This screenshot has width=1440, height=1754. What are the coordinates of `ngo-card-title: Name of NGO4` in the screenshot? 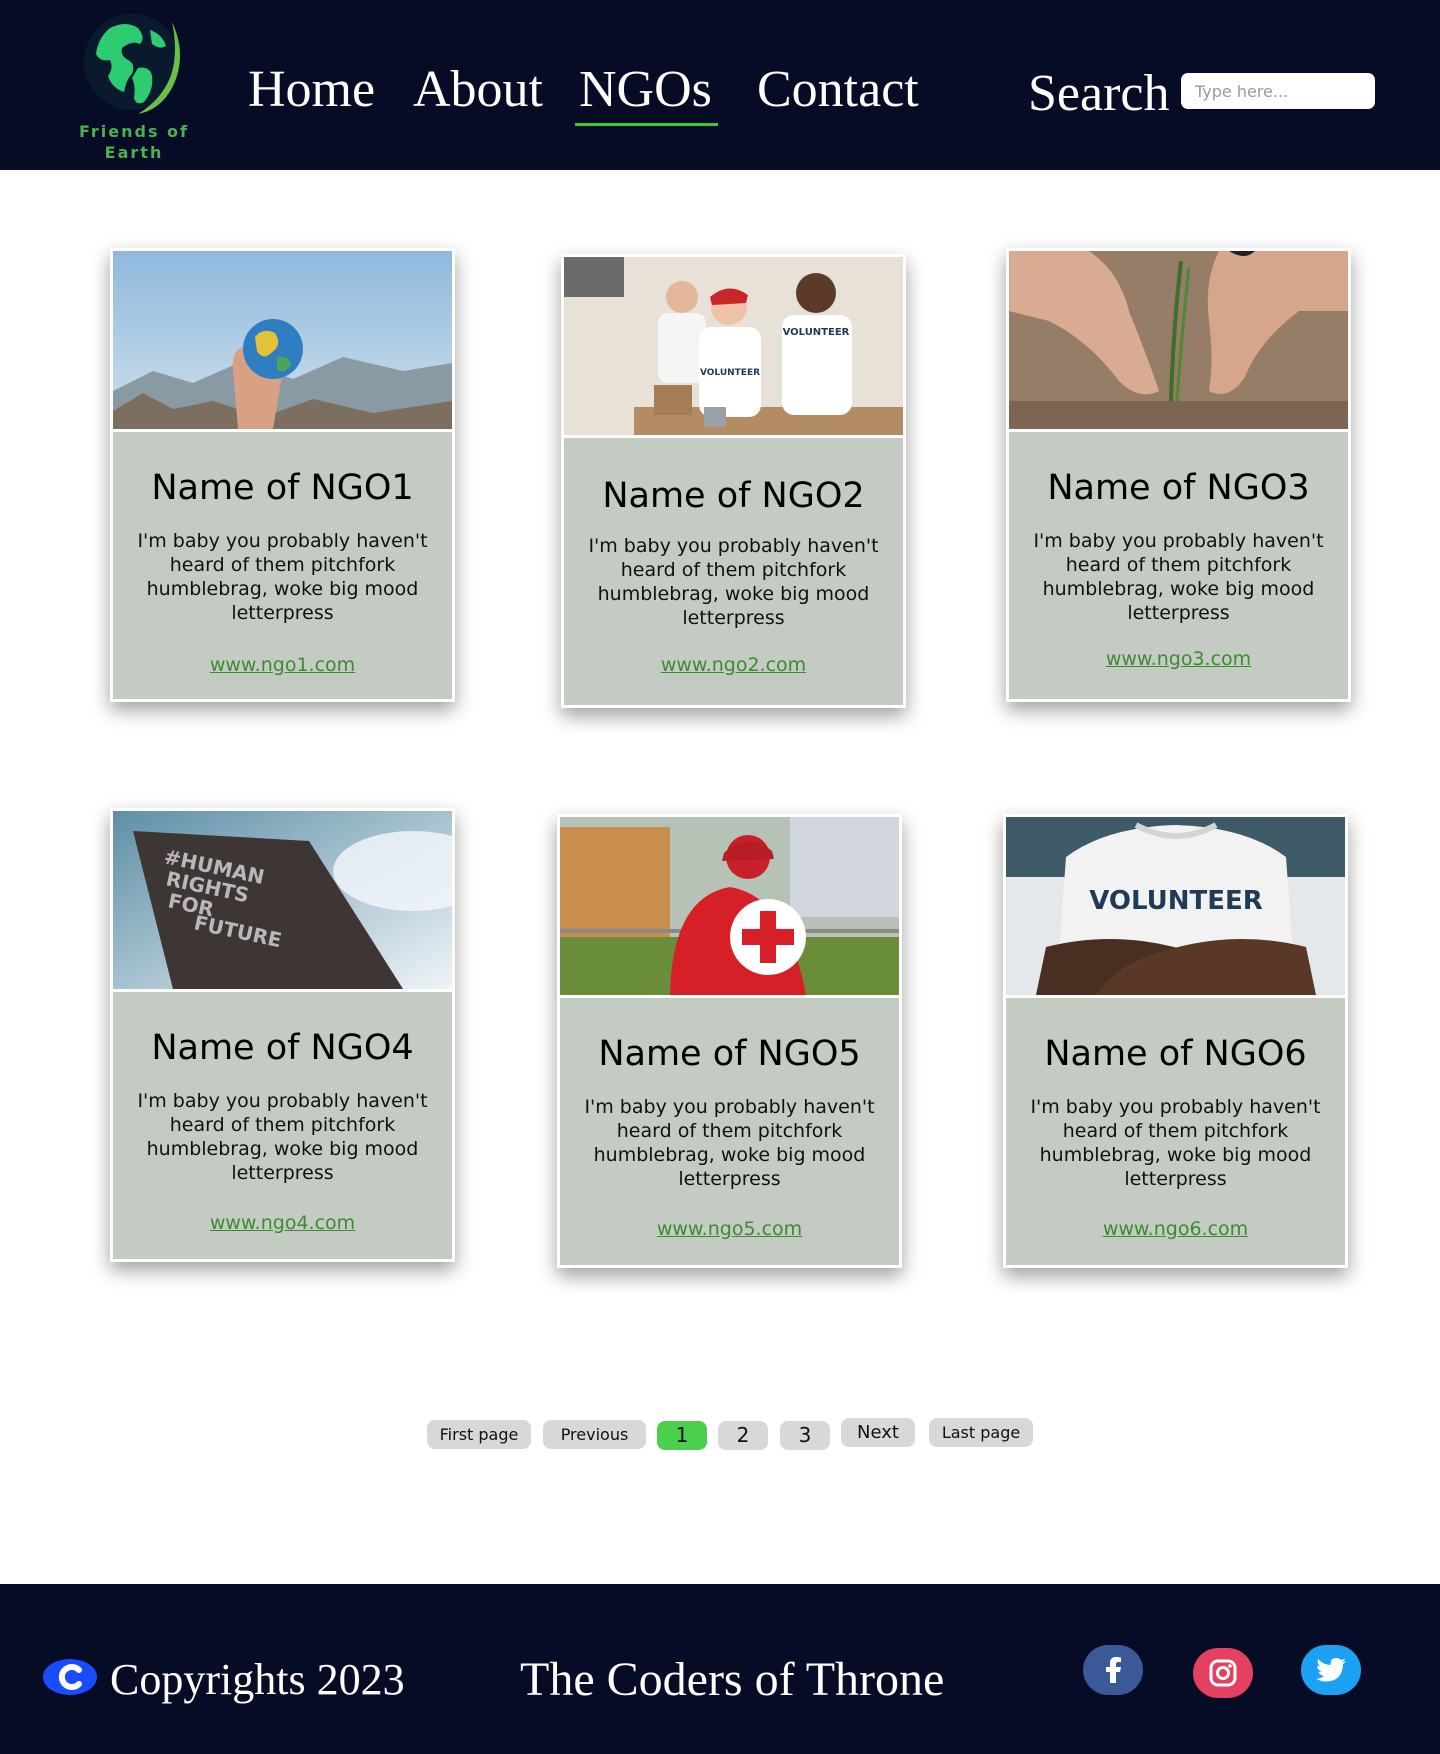 It's located at (282, 1048).